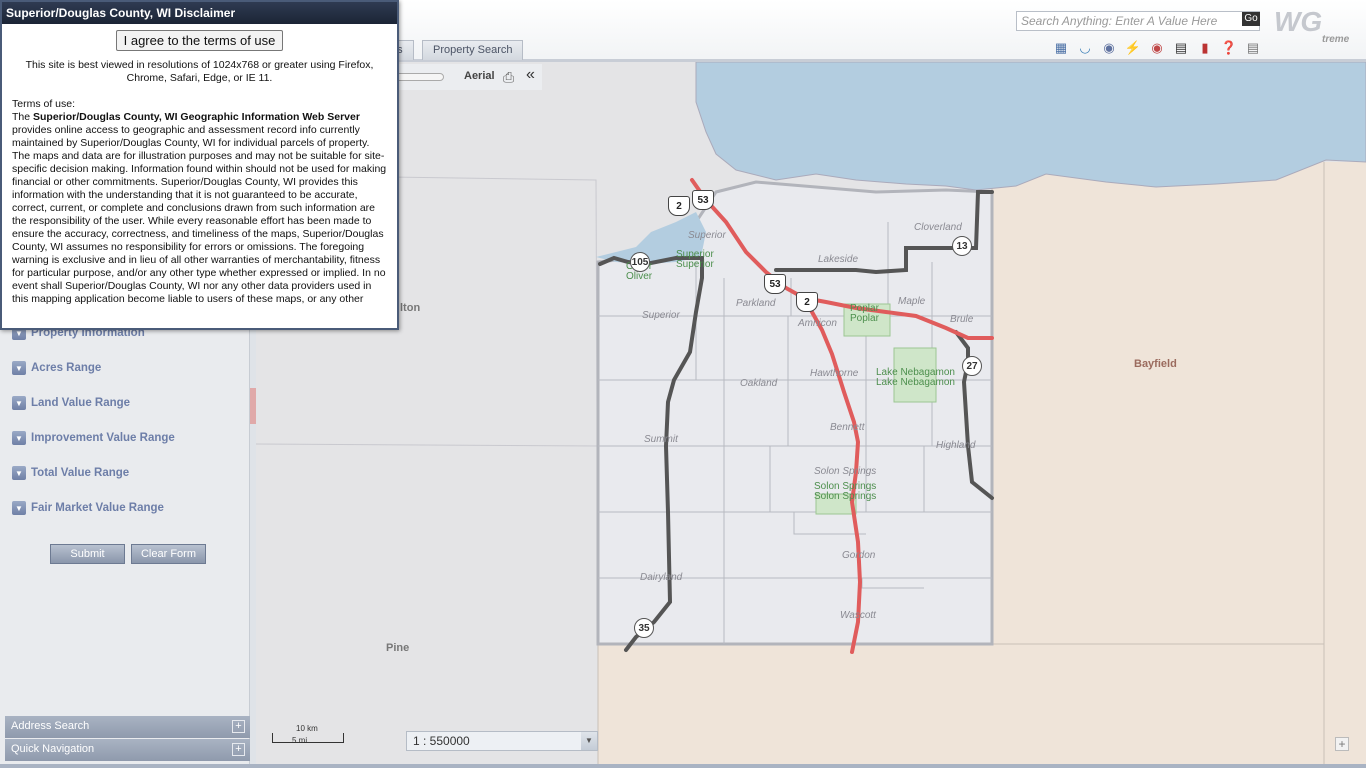 Image resolution: width=1366 pixels, height=768 pixels. Describe the element at coordinates (1181, 48) in the screenshot. I see `streetview-icon: ▤` at that location.